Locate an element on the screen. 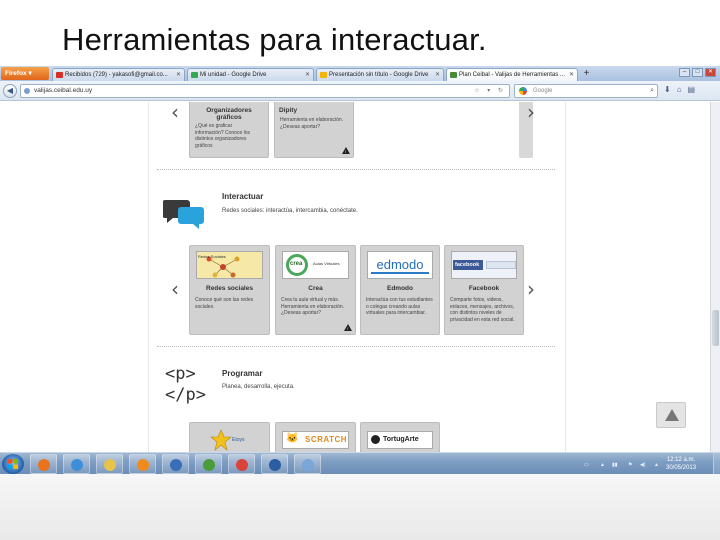 The image size is (720, 540). section-title-programar: Programar is located at coordinates (242, 373).